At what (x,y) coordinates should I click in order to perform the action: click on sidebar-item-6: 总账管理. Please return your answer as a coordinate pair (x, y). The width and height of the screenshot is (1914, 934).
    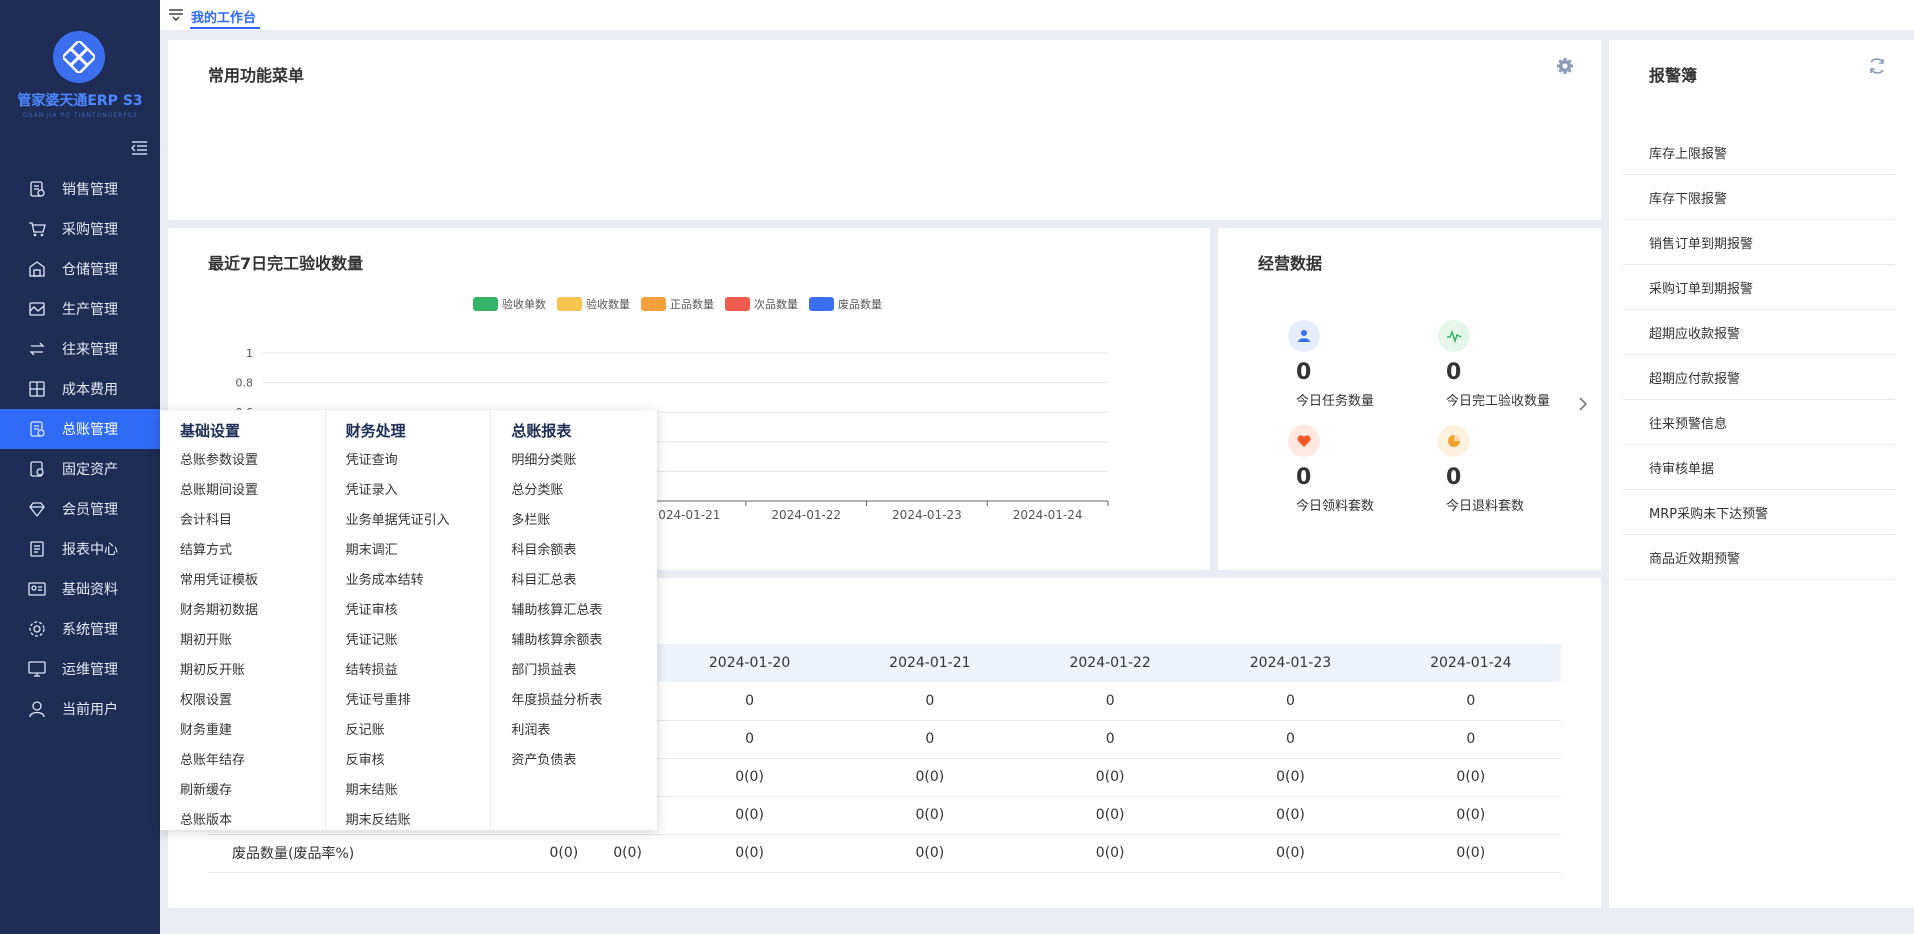
    Looking at the image, I should click on (80, 429).